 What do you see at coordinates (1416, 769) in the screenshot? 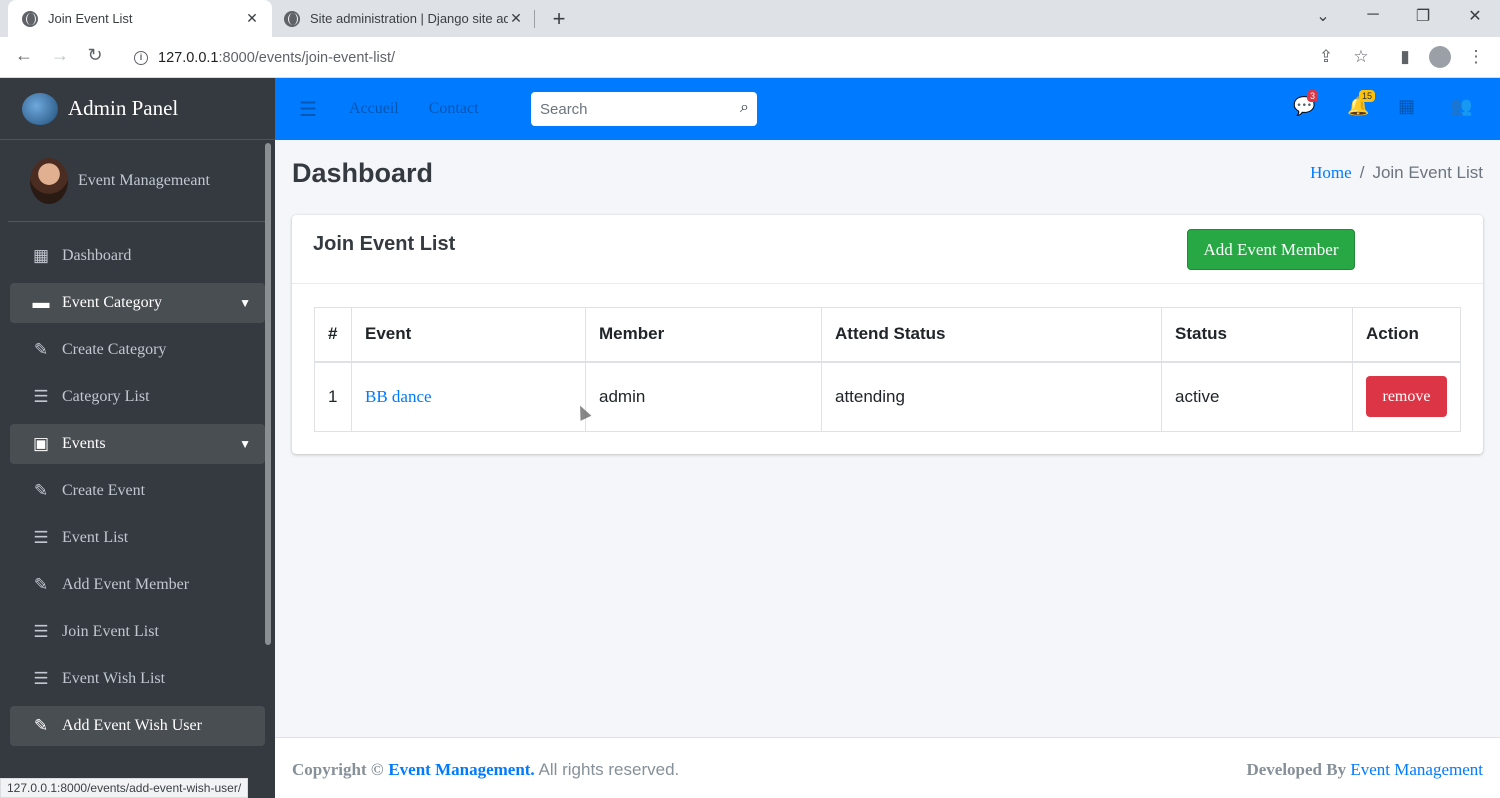
I see `footer-developer-link: Event Management` at bounding box center [1416, 769].